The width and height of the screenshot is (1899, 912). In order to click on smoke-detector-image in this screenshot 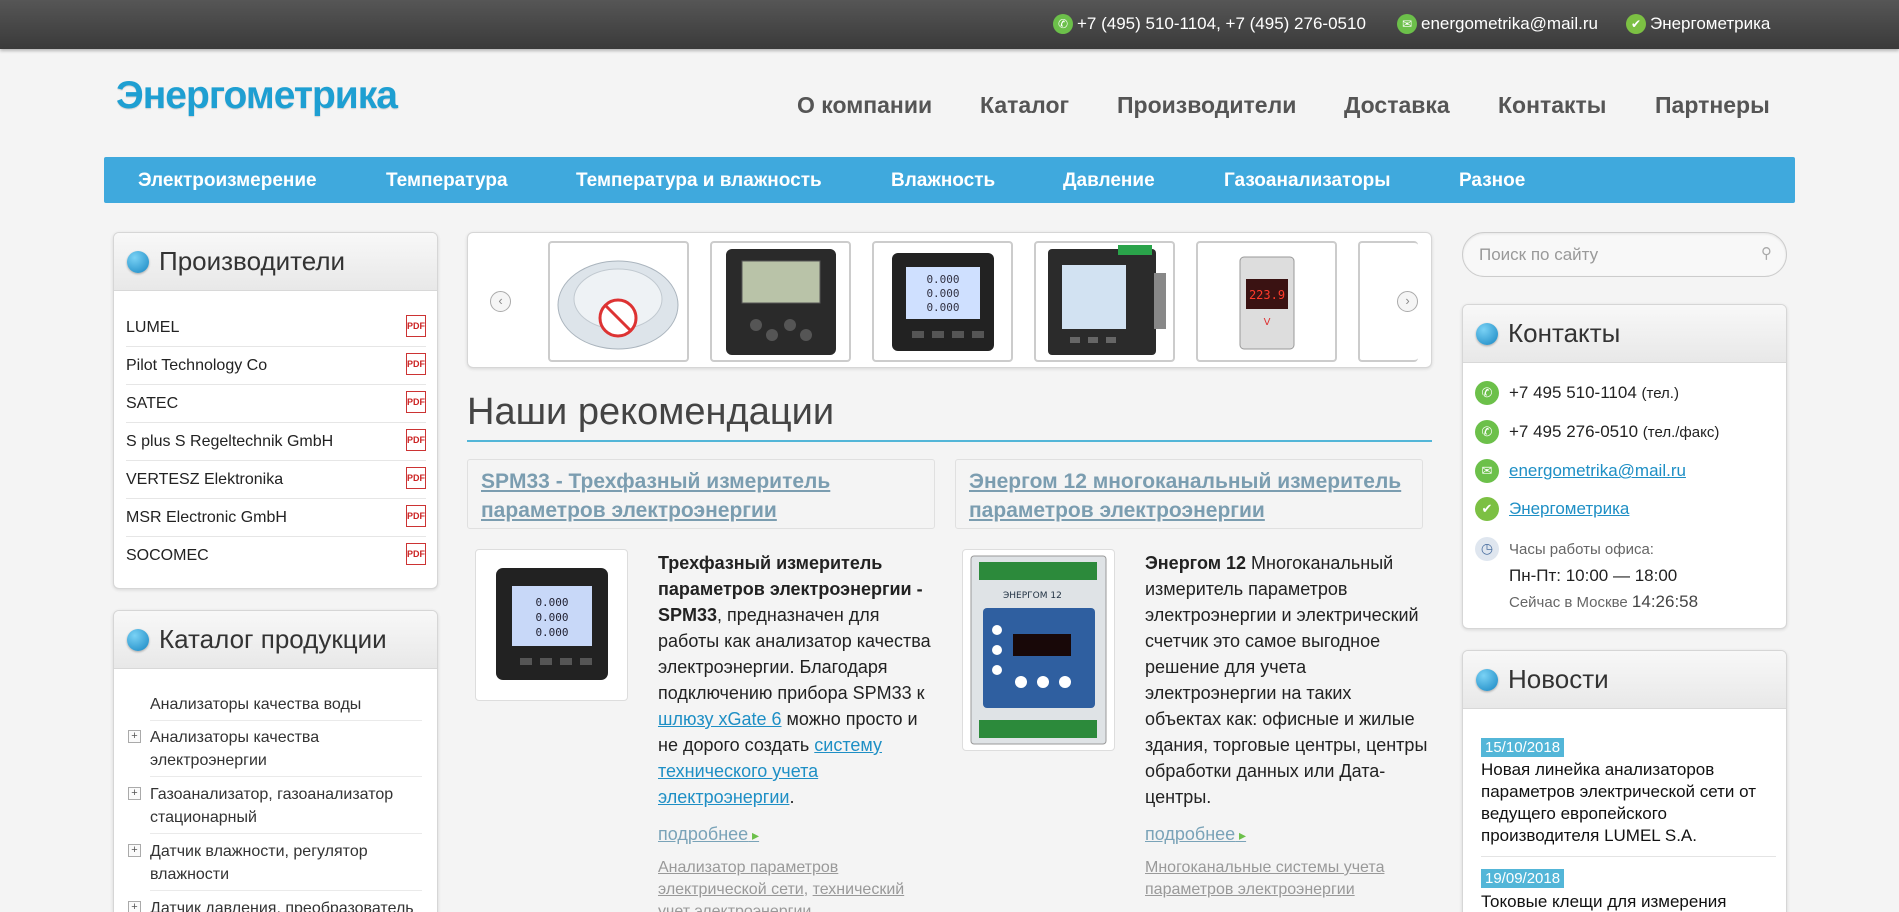, I will do `click(618, 305)`.